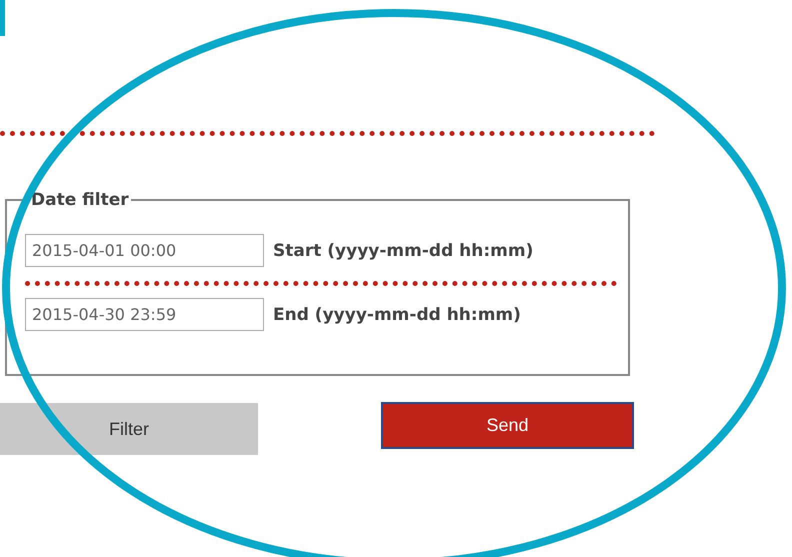 The height and width of the screenshot is (557, 792). Describe the element at coordinates (144, 314) in the screenshot. I see `date-input: 2015-04-30 23:59` at that location.